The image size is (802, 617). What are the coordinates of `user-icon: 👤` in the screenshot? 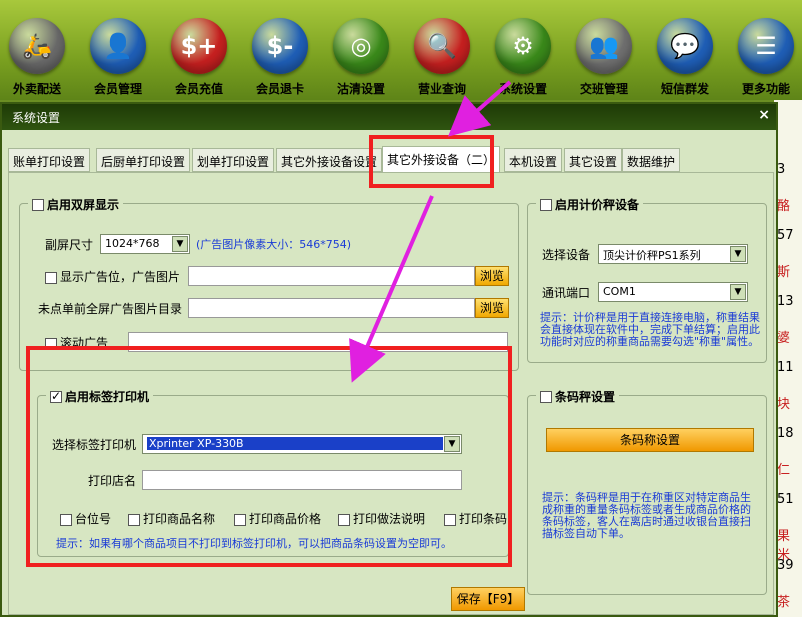 It's located at (118, 46).